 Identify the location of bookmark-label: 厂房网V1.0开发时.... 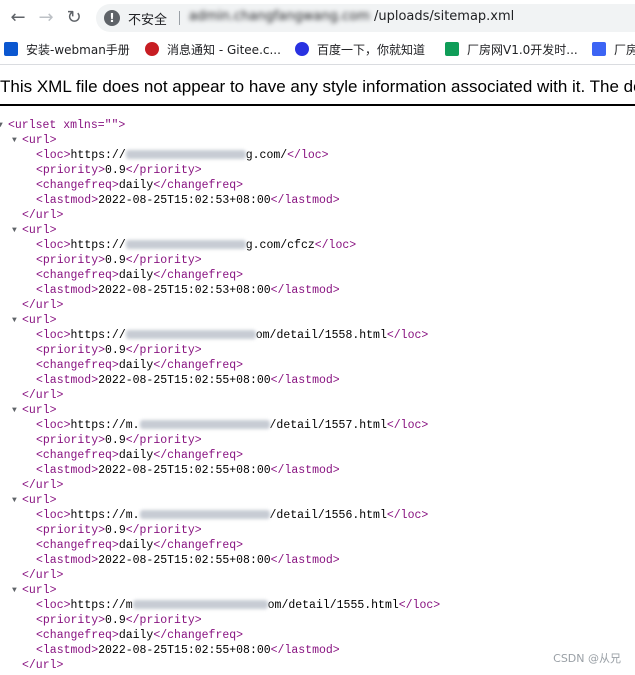
(522, 50).